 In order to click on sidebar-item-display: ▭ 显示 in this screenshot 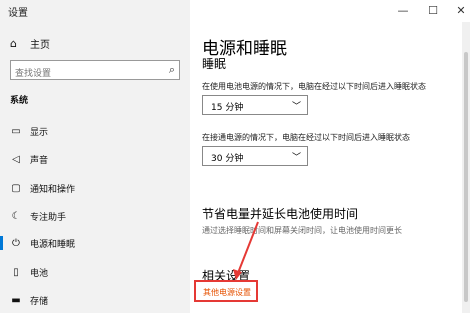, I will do `click(95, 131)`.